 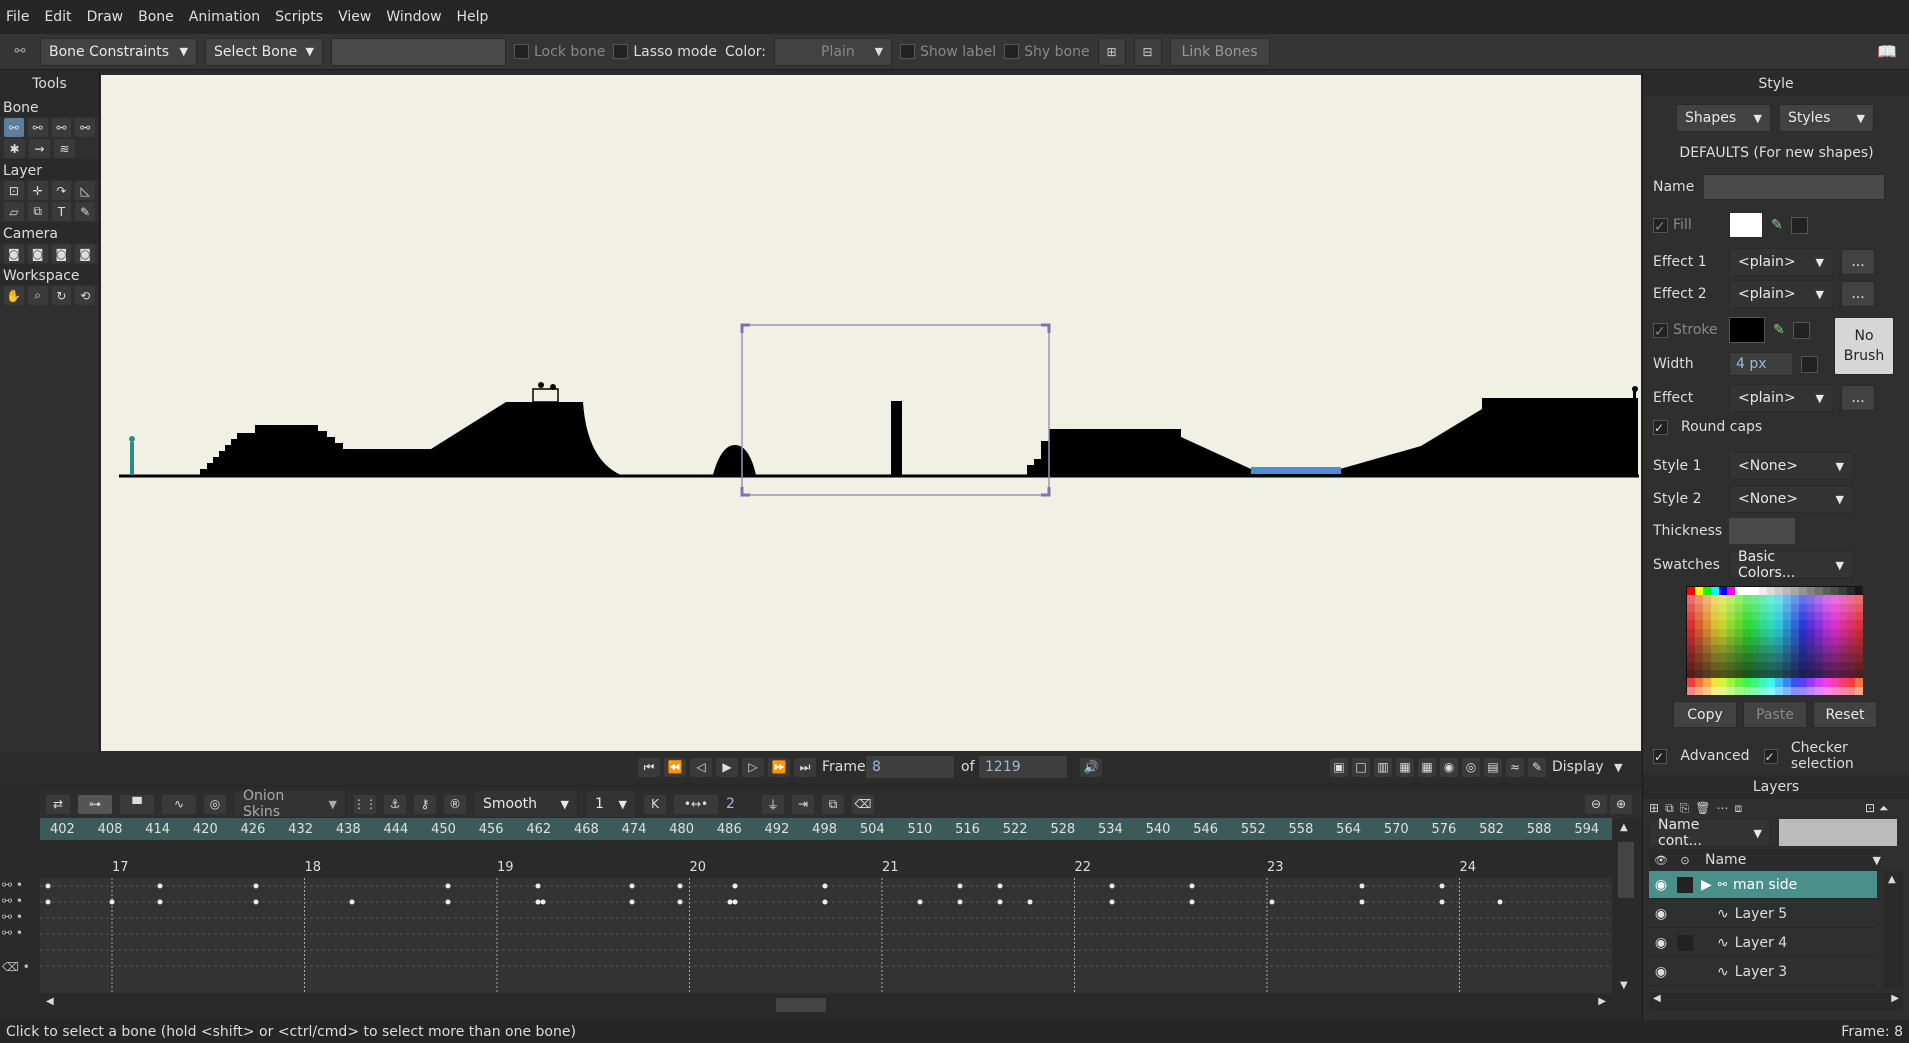 What do you see at coordinates (1669, 808) in the screenshot?
I see `duplicate-layer-icon: ⧉` at bounding box center [1669, 808].